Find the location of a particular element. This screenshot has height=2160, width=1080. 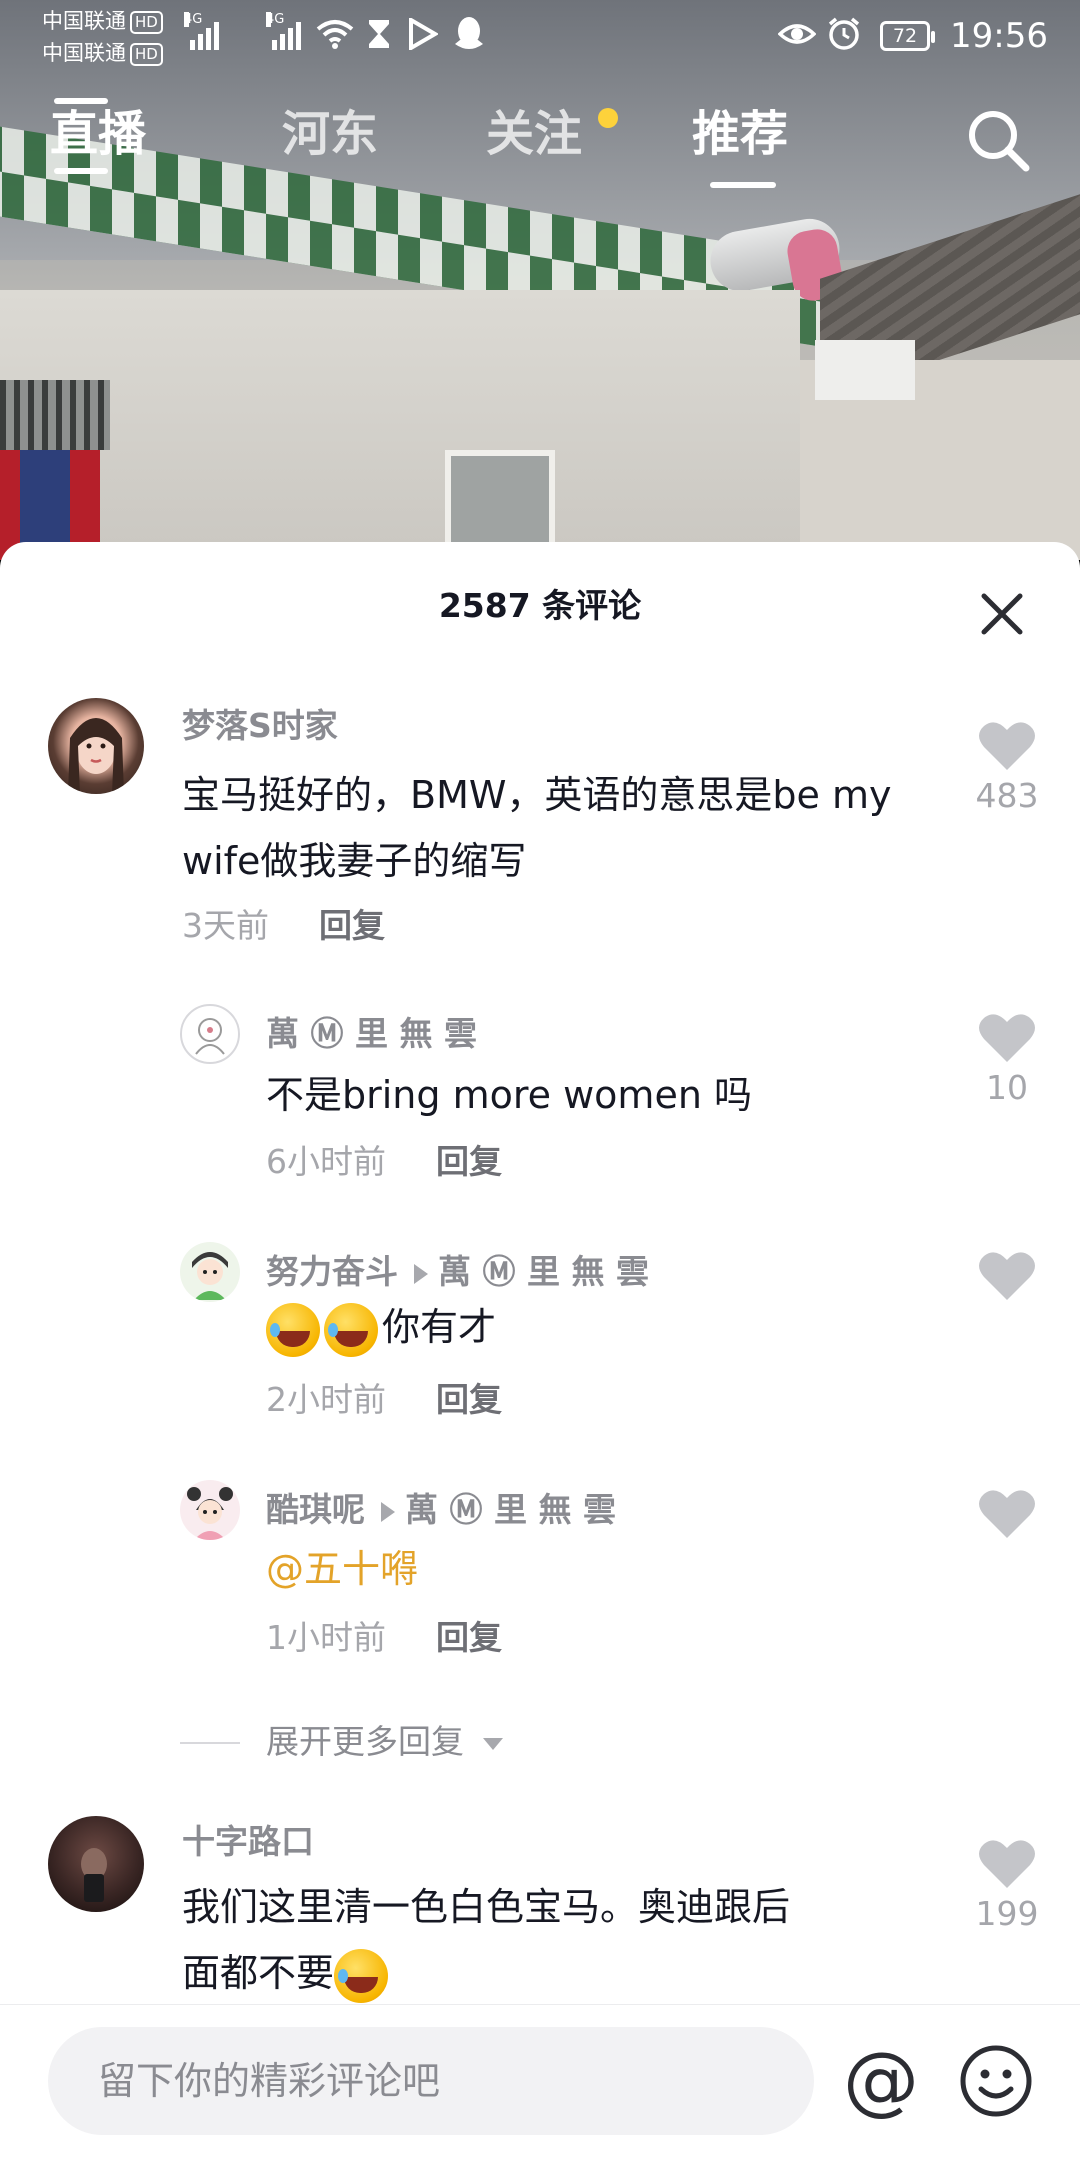

following-notification-dot is located at coordinates (608, 118).